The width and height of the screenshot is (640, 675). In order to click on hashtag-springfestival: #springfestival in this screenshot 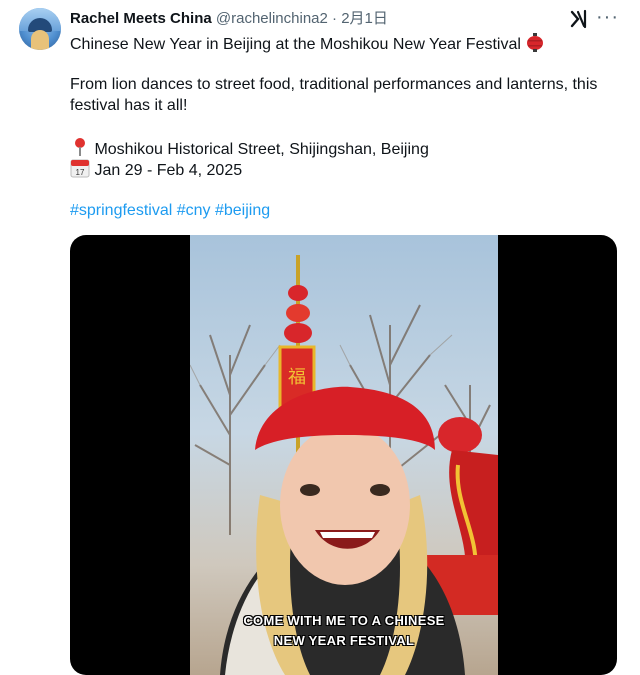, I will do `click(121, 210)`.